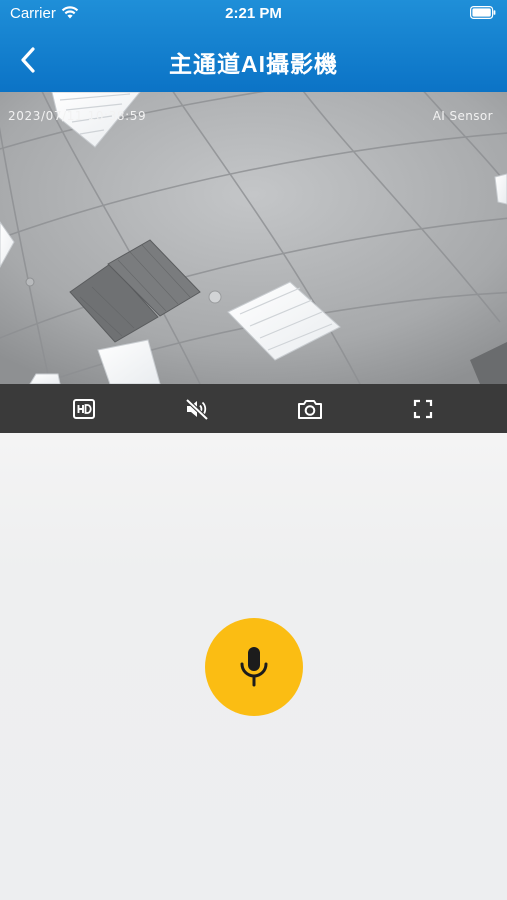  I want to click on page-title: 主通道AI攝影機, so click(253, 64).